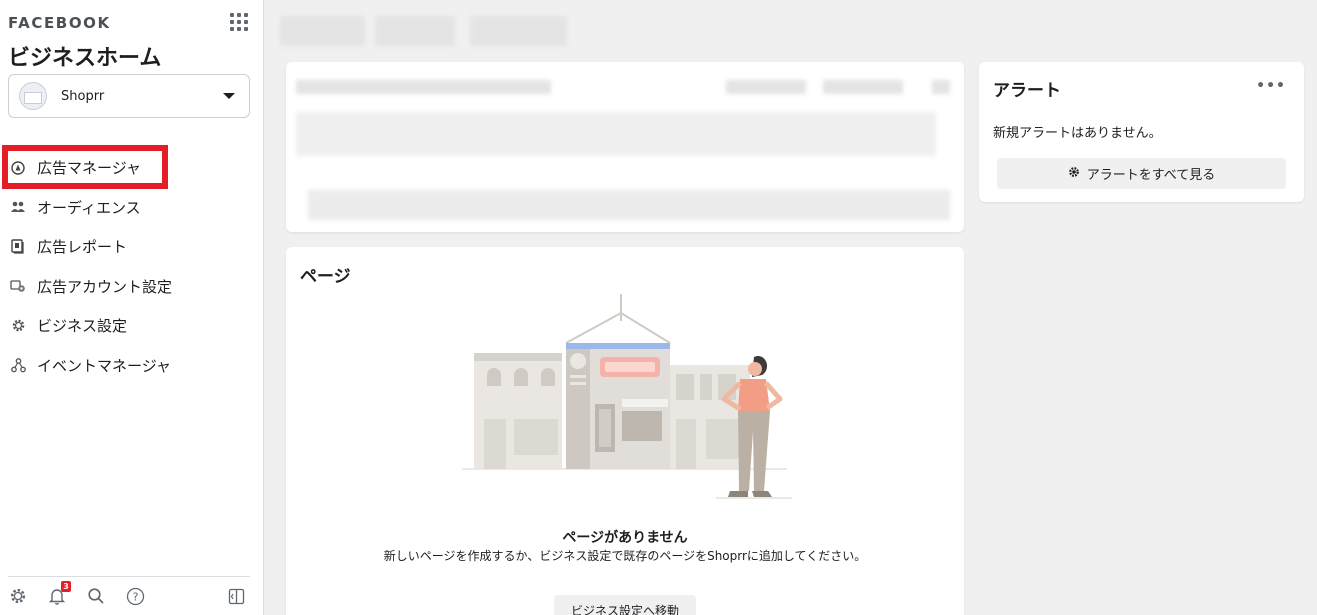 The width and height of the screenshot is (1317, 615). Describe the element at coordinates (625, 605) in the screenshot. I see `go-to-business-settings-button: ビジネス設定へ移動` at that location.